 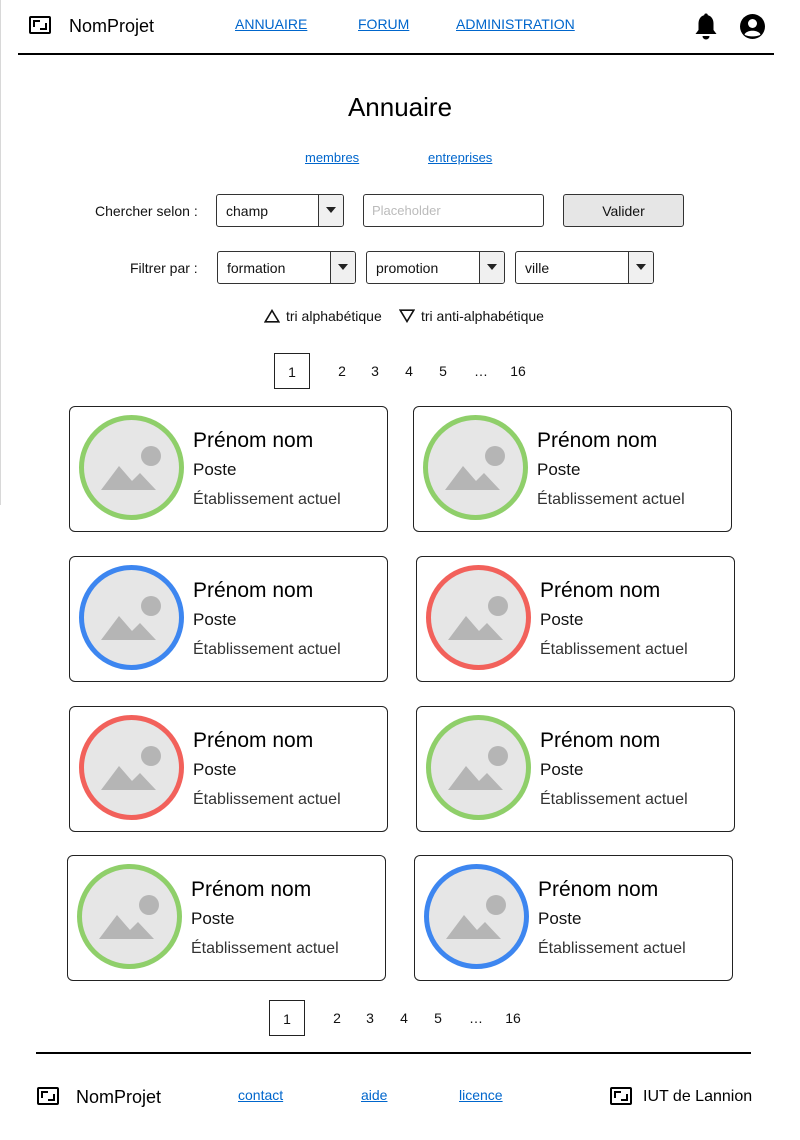 I want to click on sort-ascending: tri alphabétique, so click(x=323, y=316).